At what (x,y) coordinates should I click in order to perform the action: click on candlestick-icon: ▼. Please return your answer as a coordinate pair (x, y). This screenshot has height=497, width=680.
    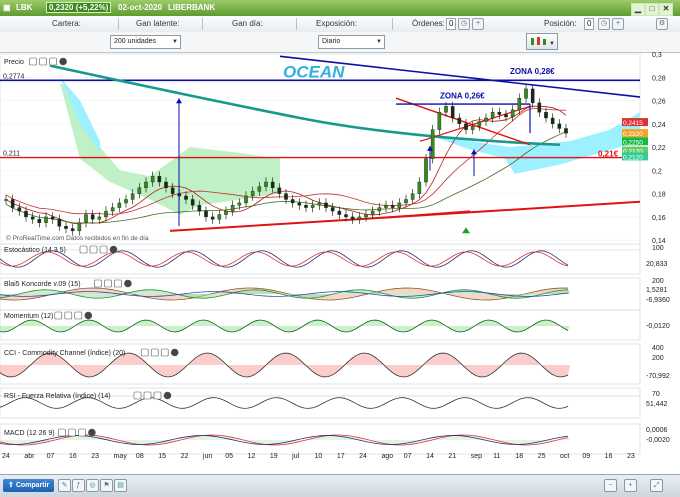
    Looking at the image, I should click on (543, 42).